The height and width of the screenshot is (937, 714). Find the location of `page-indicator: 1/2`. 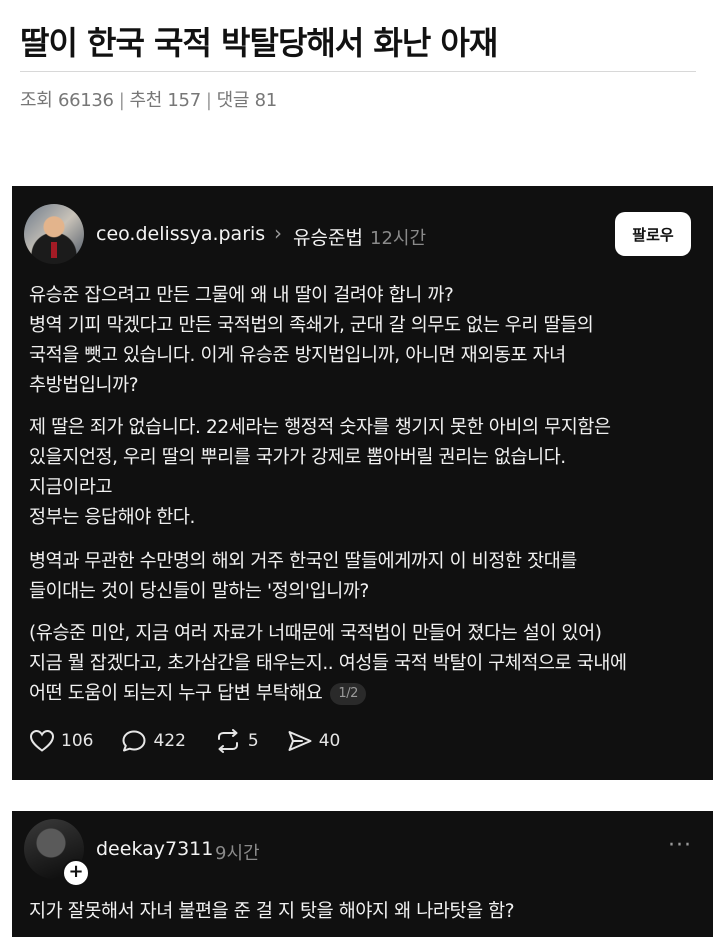

page-indicator: 1/2 is located at coordinates (348, 694).